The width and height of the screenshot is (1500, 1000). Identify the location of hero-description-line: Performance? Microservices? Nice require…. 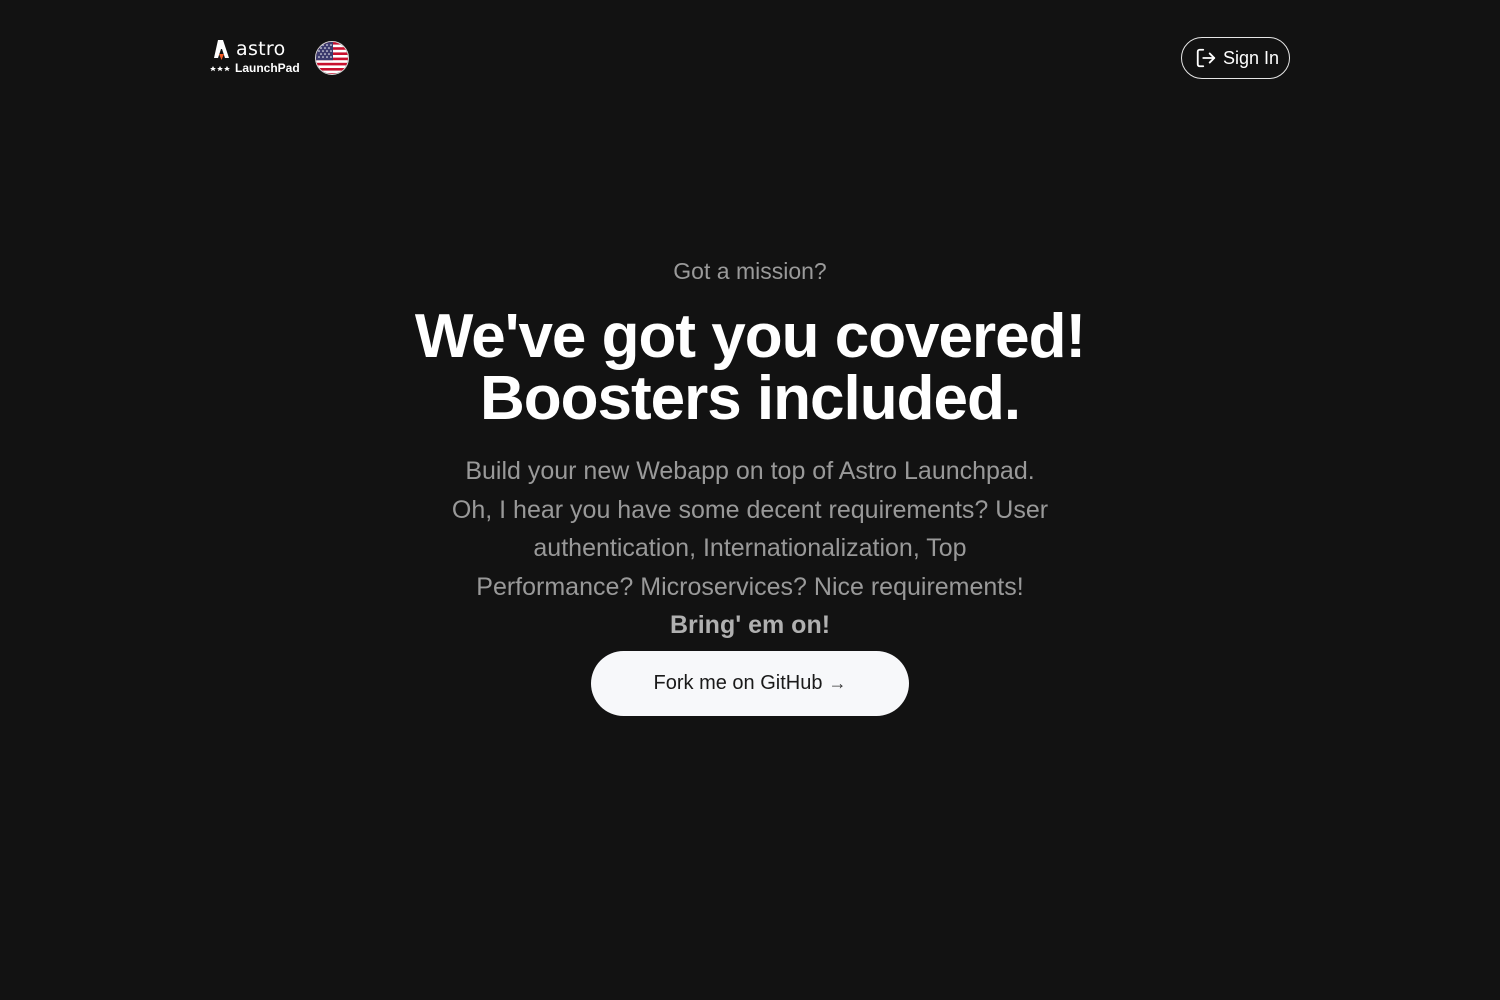
(750, 586).